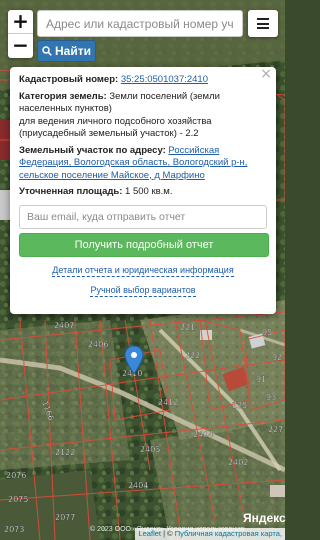 The height and width of the screenshot is (540, 320). Describe the element at coordinates (63, 96) in the screenshot. I see `category-label: Категория земель:` at that location.